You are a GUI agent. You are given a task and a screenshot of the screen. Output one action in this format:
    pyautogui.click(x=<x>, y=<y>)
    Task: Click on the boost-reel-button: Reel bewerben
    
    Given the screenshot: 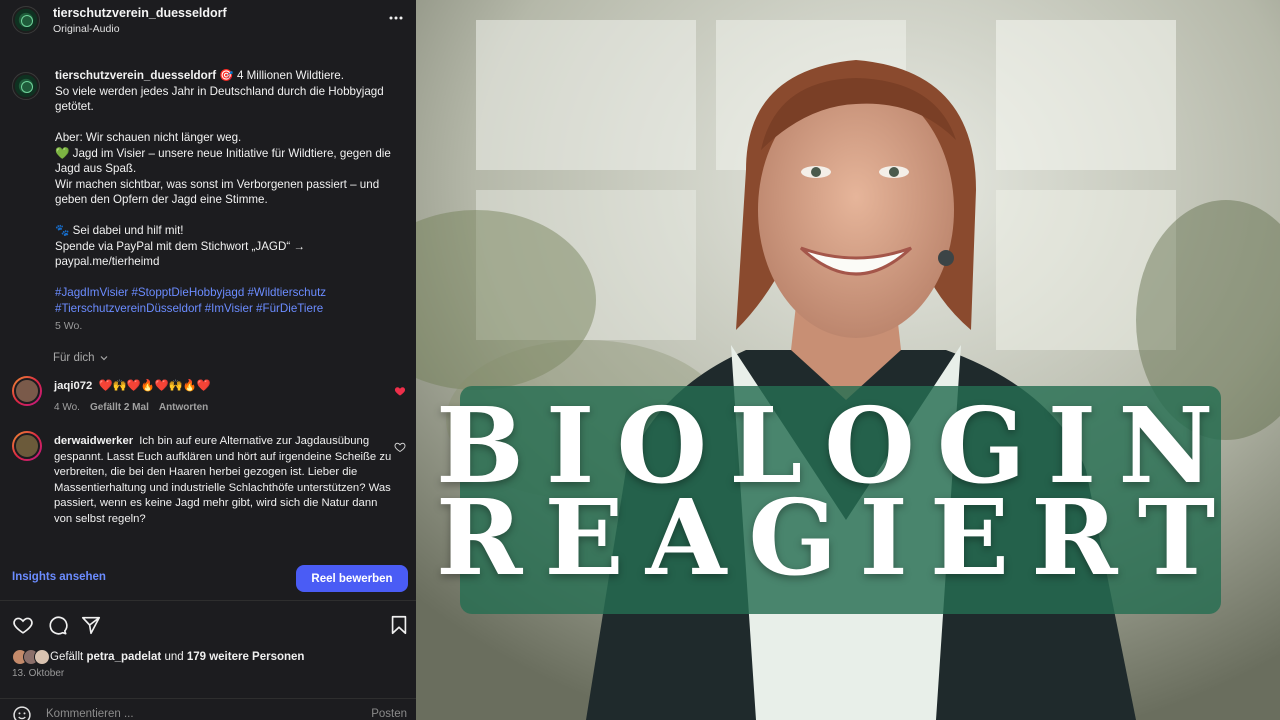 What is the action you would take?
    pyautogui.click(x=352, y=578)
    